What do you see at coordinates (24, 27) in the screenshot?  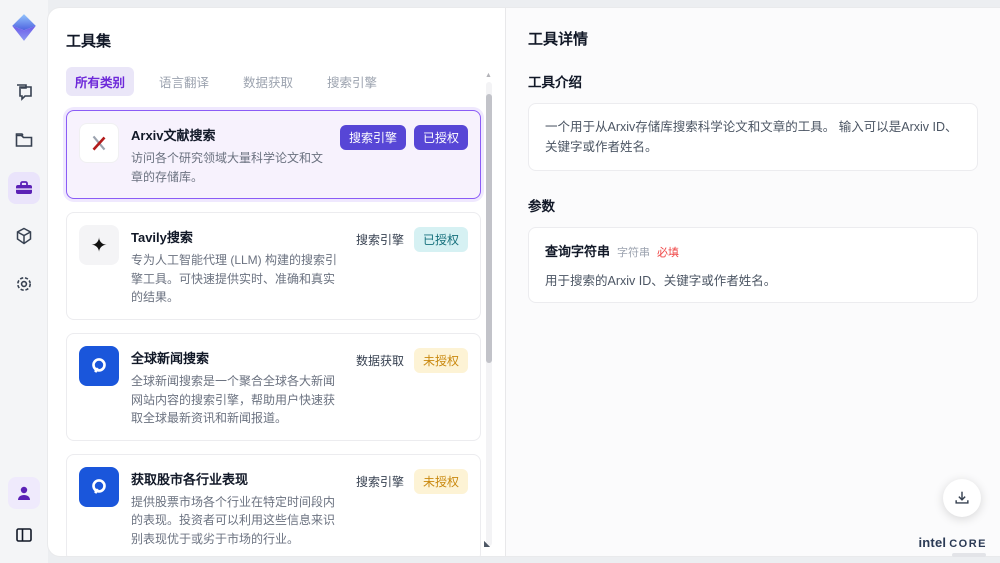 I see `app-logo-icon` at bounding box center [24, 27].